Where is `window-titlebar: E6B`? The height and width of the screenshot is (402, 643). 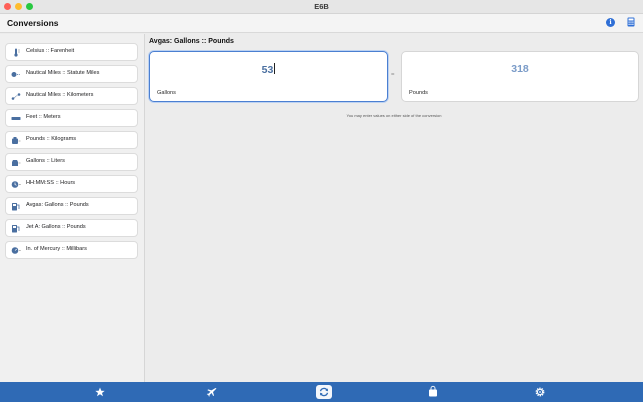 window-titlebar: E6B is located at coordinates (321, 7).